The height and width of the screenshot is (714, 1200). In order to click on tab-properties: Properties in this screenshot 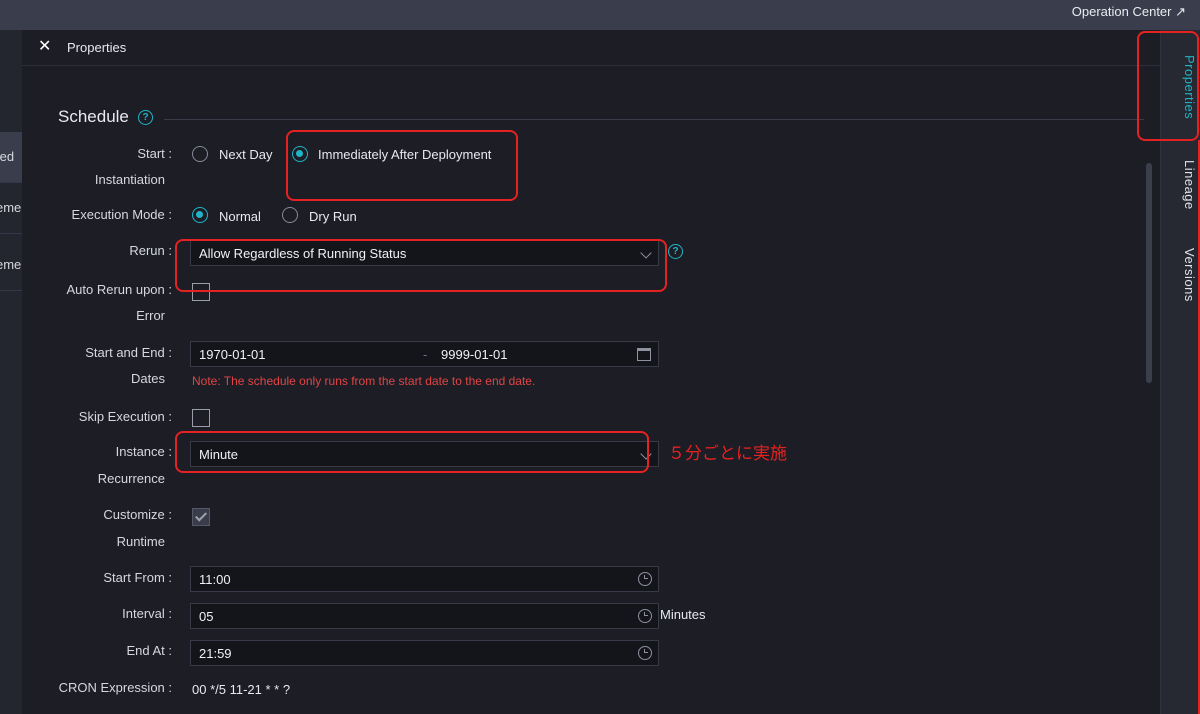, I will do `click(1181, 87)`.